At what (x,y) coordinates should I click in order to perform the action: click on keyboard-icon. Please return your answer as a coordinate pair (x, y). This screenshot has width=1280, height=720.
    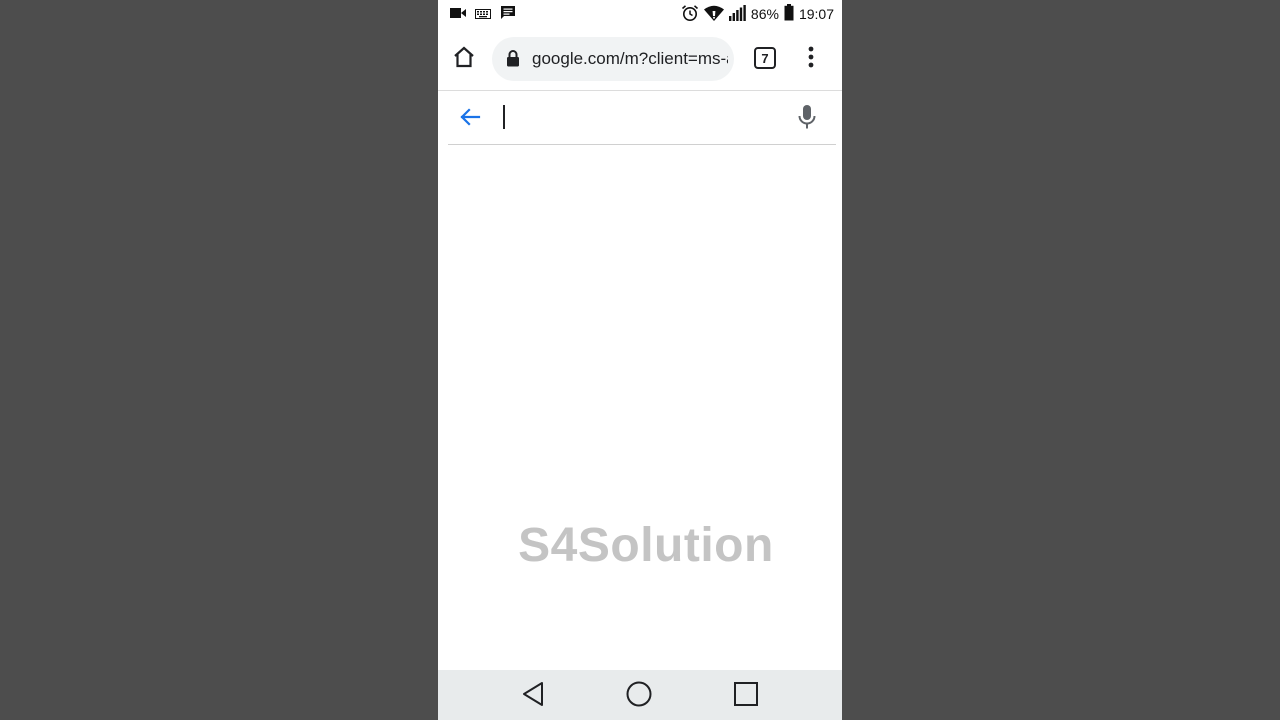
    Looking at the image, I should click on (483, 14).